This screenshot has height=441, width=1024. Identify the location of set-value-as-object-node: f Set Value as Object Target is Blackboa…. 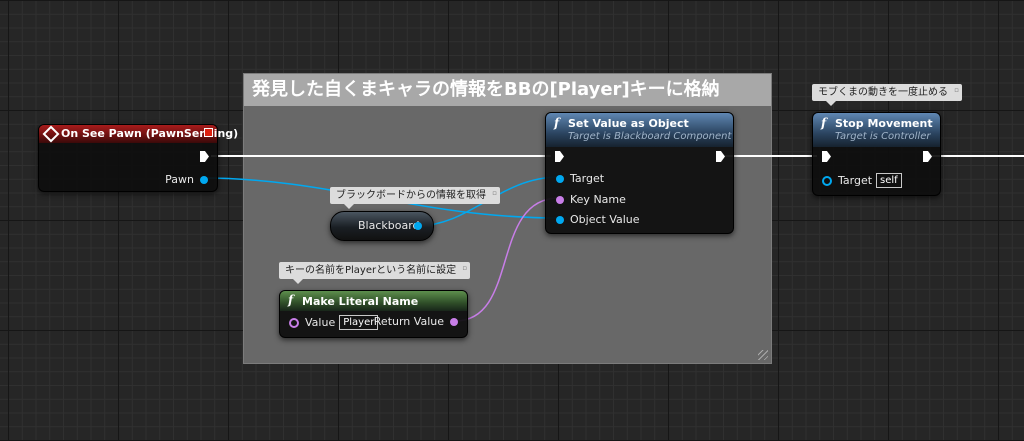
(639, 173).